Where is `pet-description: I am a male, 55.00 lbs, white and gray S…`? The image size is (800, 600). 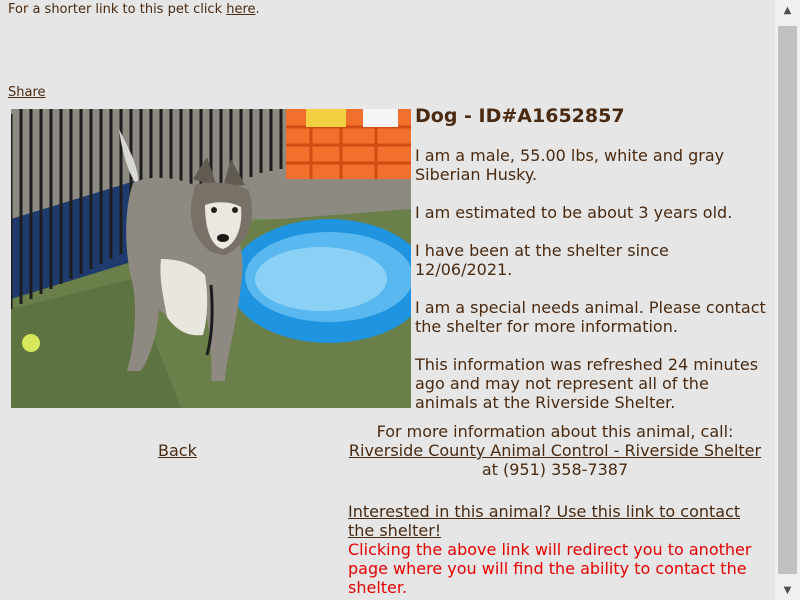
pet-description: I am a male, 55.00 lbs, white and gray S… is located at coordinates (570, 165).